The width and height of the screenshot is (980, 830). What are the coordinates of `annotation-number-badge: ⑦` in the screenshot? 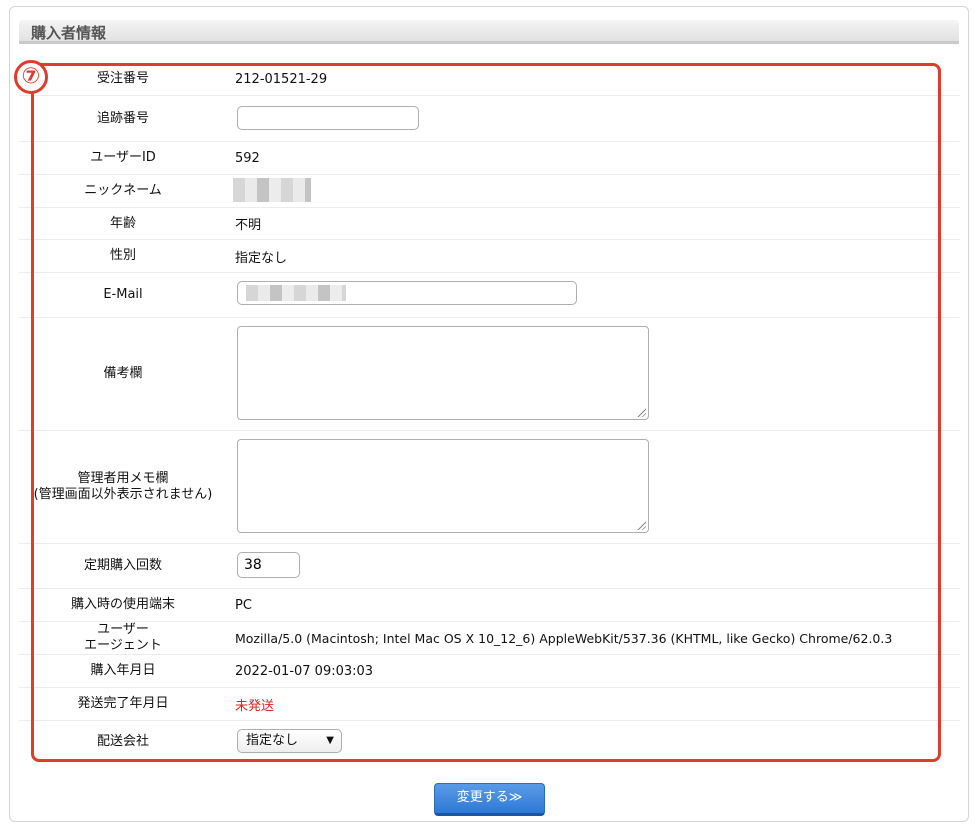 It's located at (31, 77).